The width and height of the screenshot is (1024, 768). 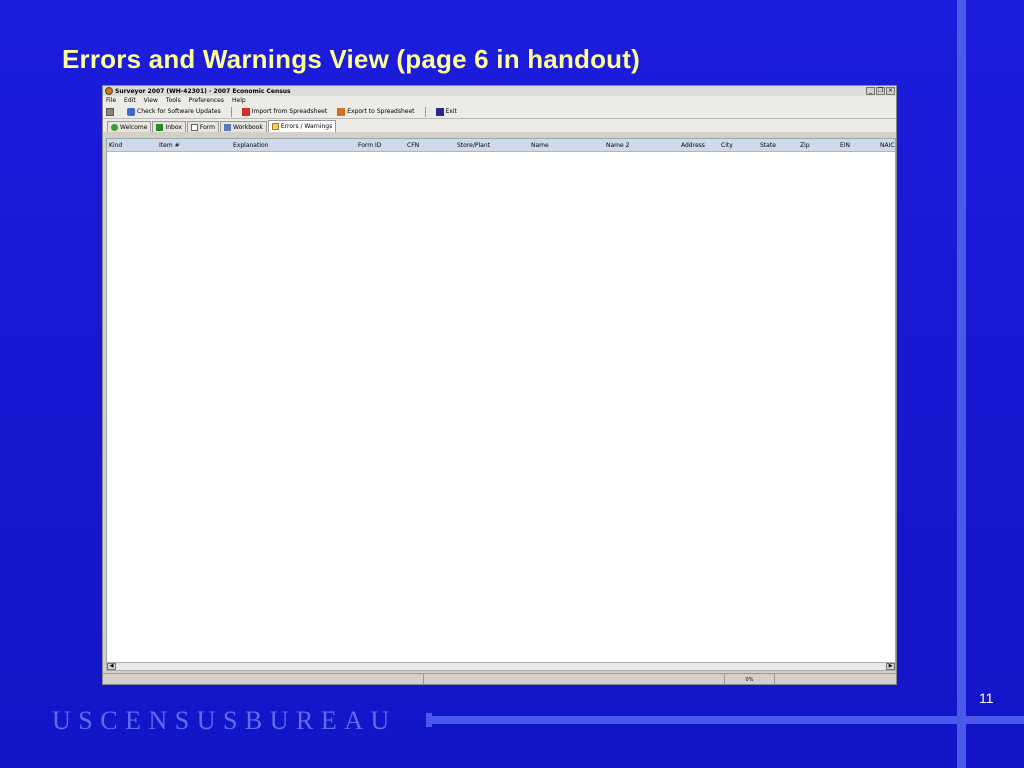 I want to click on toolbar-handle, so click(x=110, y=111).